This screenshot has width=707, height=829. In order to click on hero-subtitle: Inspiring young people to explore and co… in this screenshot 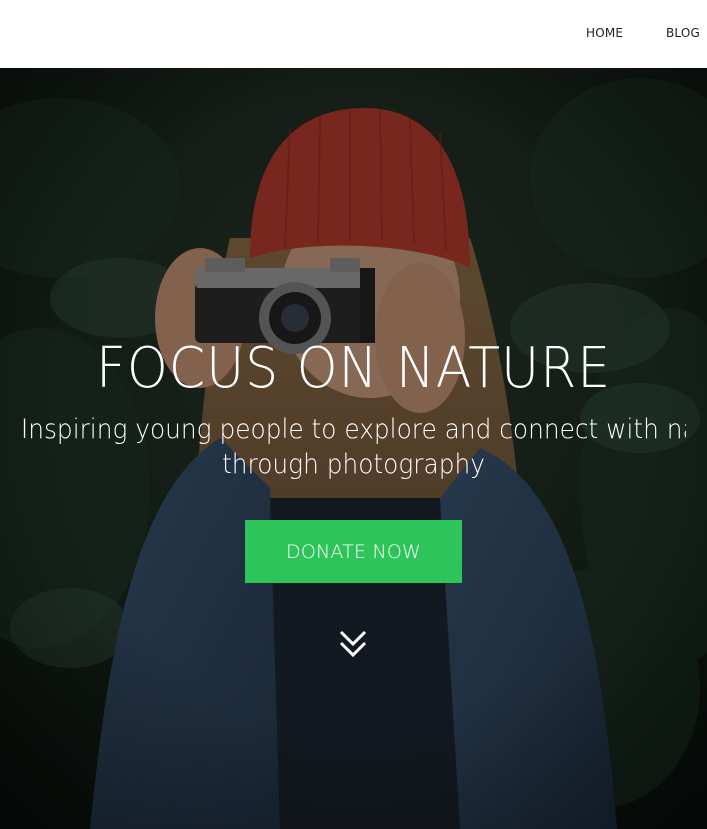, I will do `click(353, 447)`.